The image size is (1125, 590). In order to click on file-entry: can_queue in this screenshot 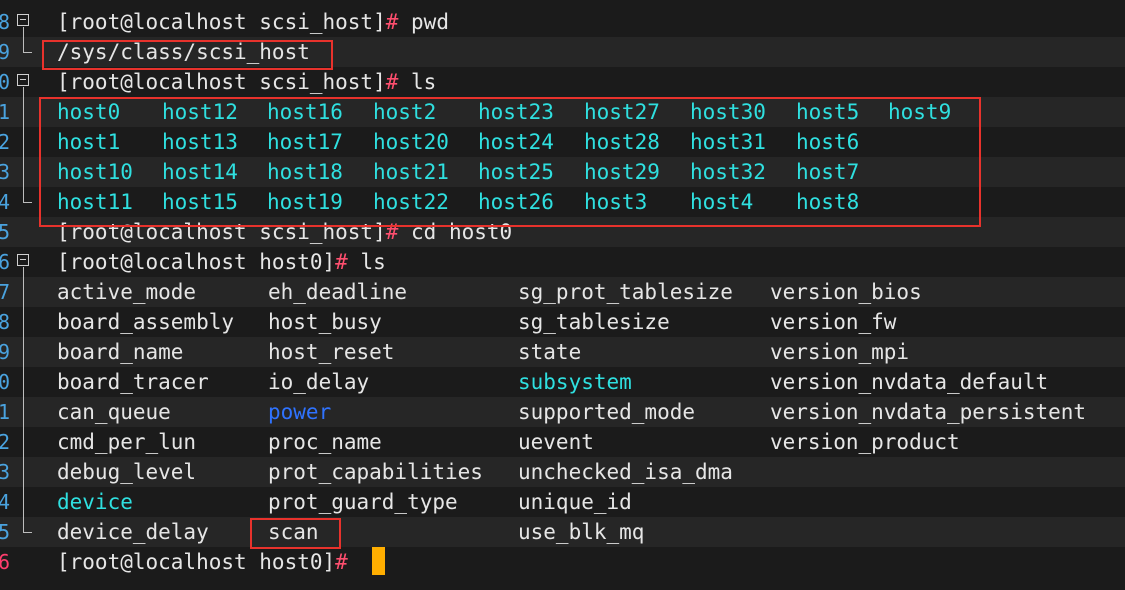, I will do `click(114, 412)`.